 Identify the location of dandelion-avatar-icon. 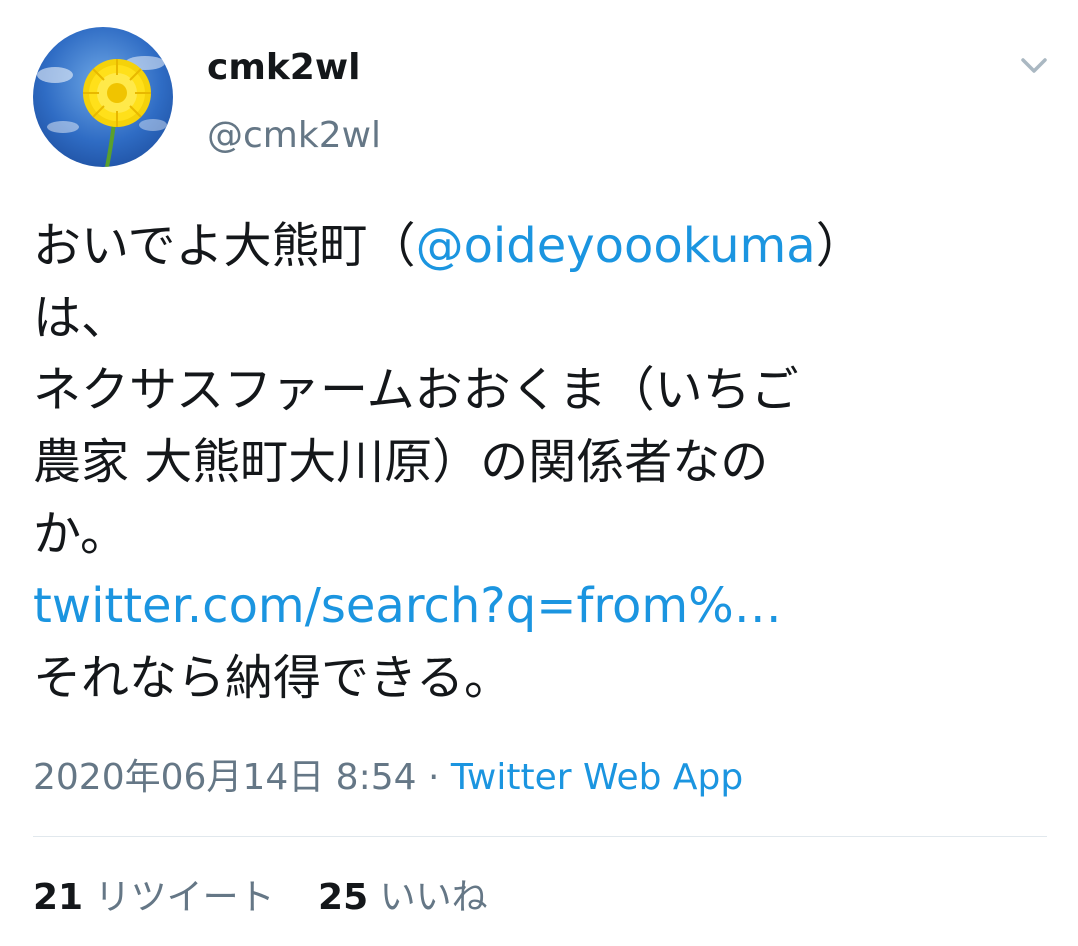
(103, 97).